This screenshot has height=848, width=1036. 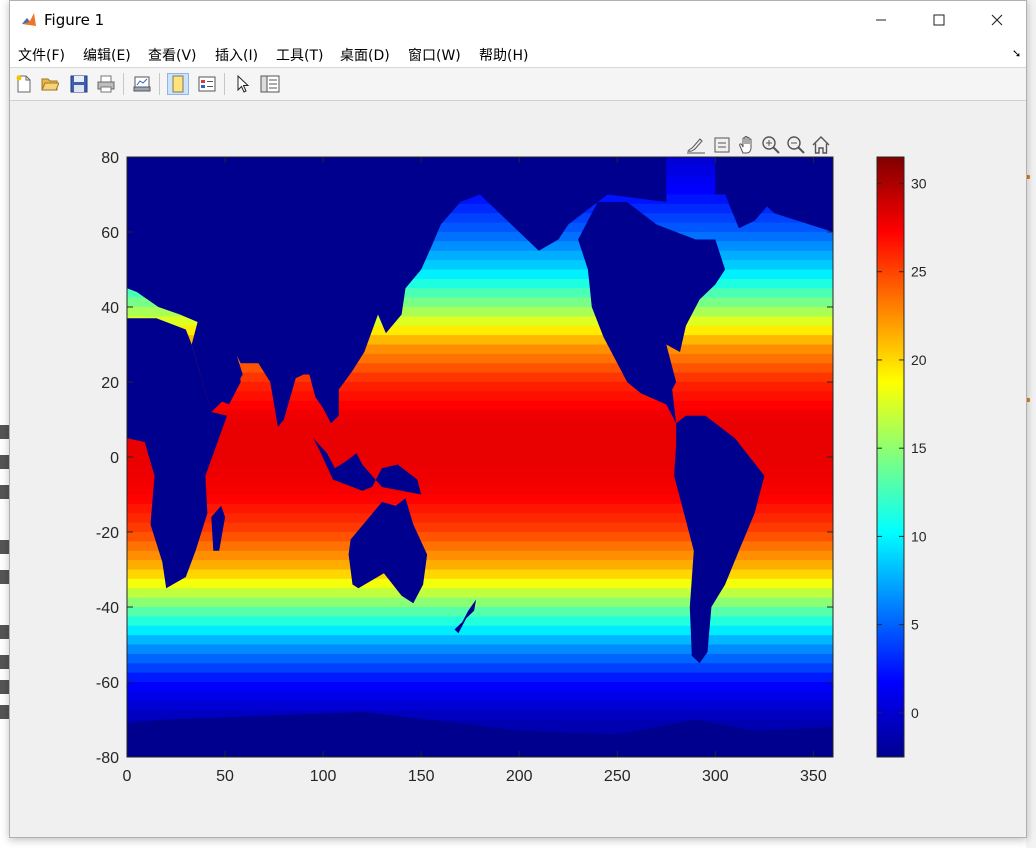 What do you see at coordinates (919, 360) in the screenshot?
I see `colorbar-tick-label: 20` at bounding box center [919, 360].